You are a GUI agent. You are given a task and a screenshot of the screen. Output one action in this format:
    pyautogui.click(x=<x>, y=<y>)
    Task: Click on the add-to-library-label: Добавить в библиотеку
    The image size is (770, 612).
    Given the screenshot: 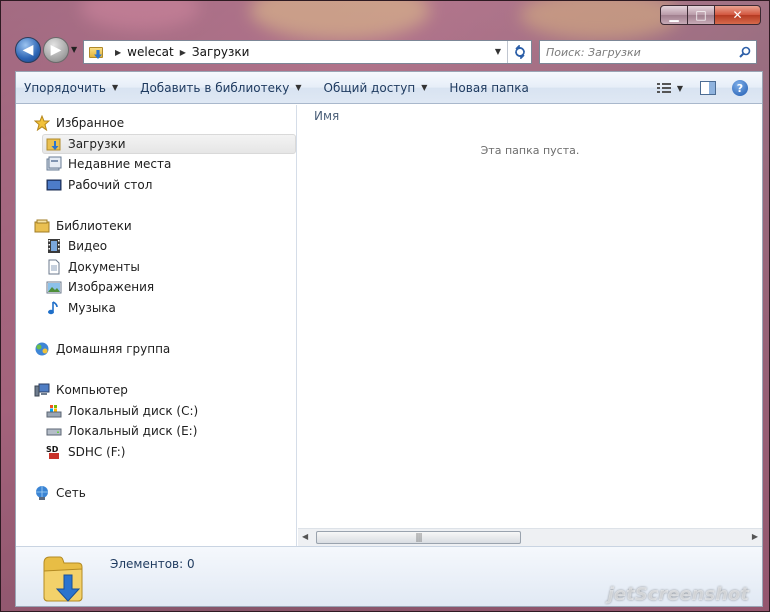 What is the action you would take?
    pyautogui.click(x=215, y=87)
    